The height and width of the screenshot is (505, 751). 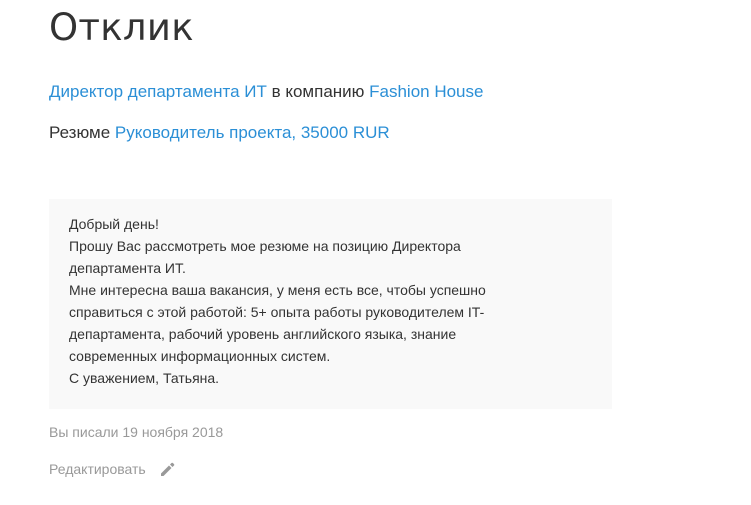 I want to click on message-line: Добрый день!, so click(x=114, y=224).